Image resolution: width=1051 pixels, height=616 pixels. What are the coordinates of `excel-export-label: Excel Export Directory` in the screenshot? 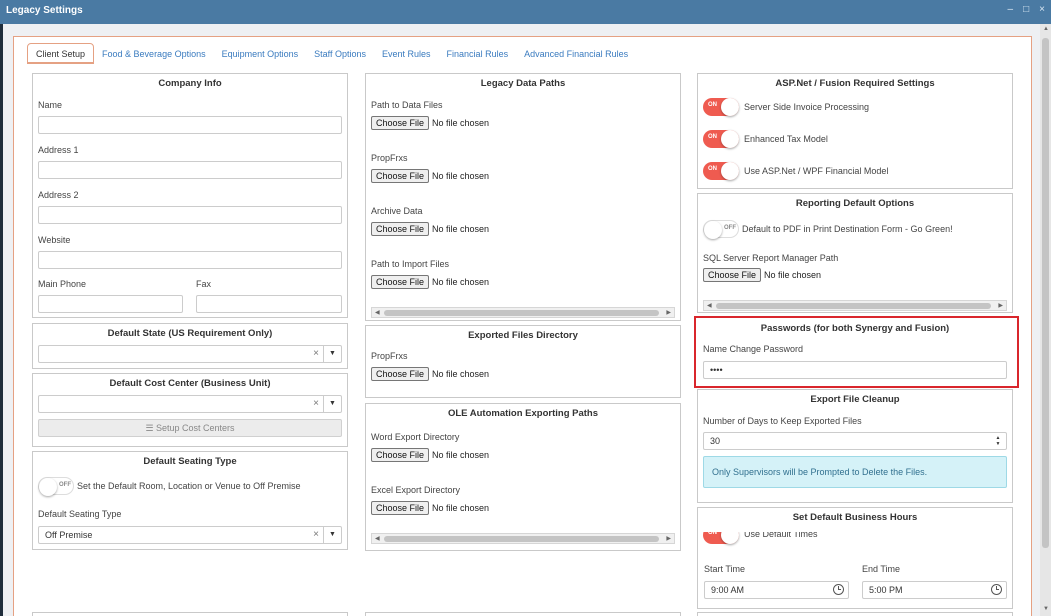 It's located at (416, 490).